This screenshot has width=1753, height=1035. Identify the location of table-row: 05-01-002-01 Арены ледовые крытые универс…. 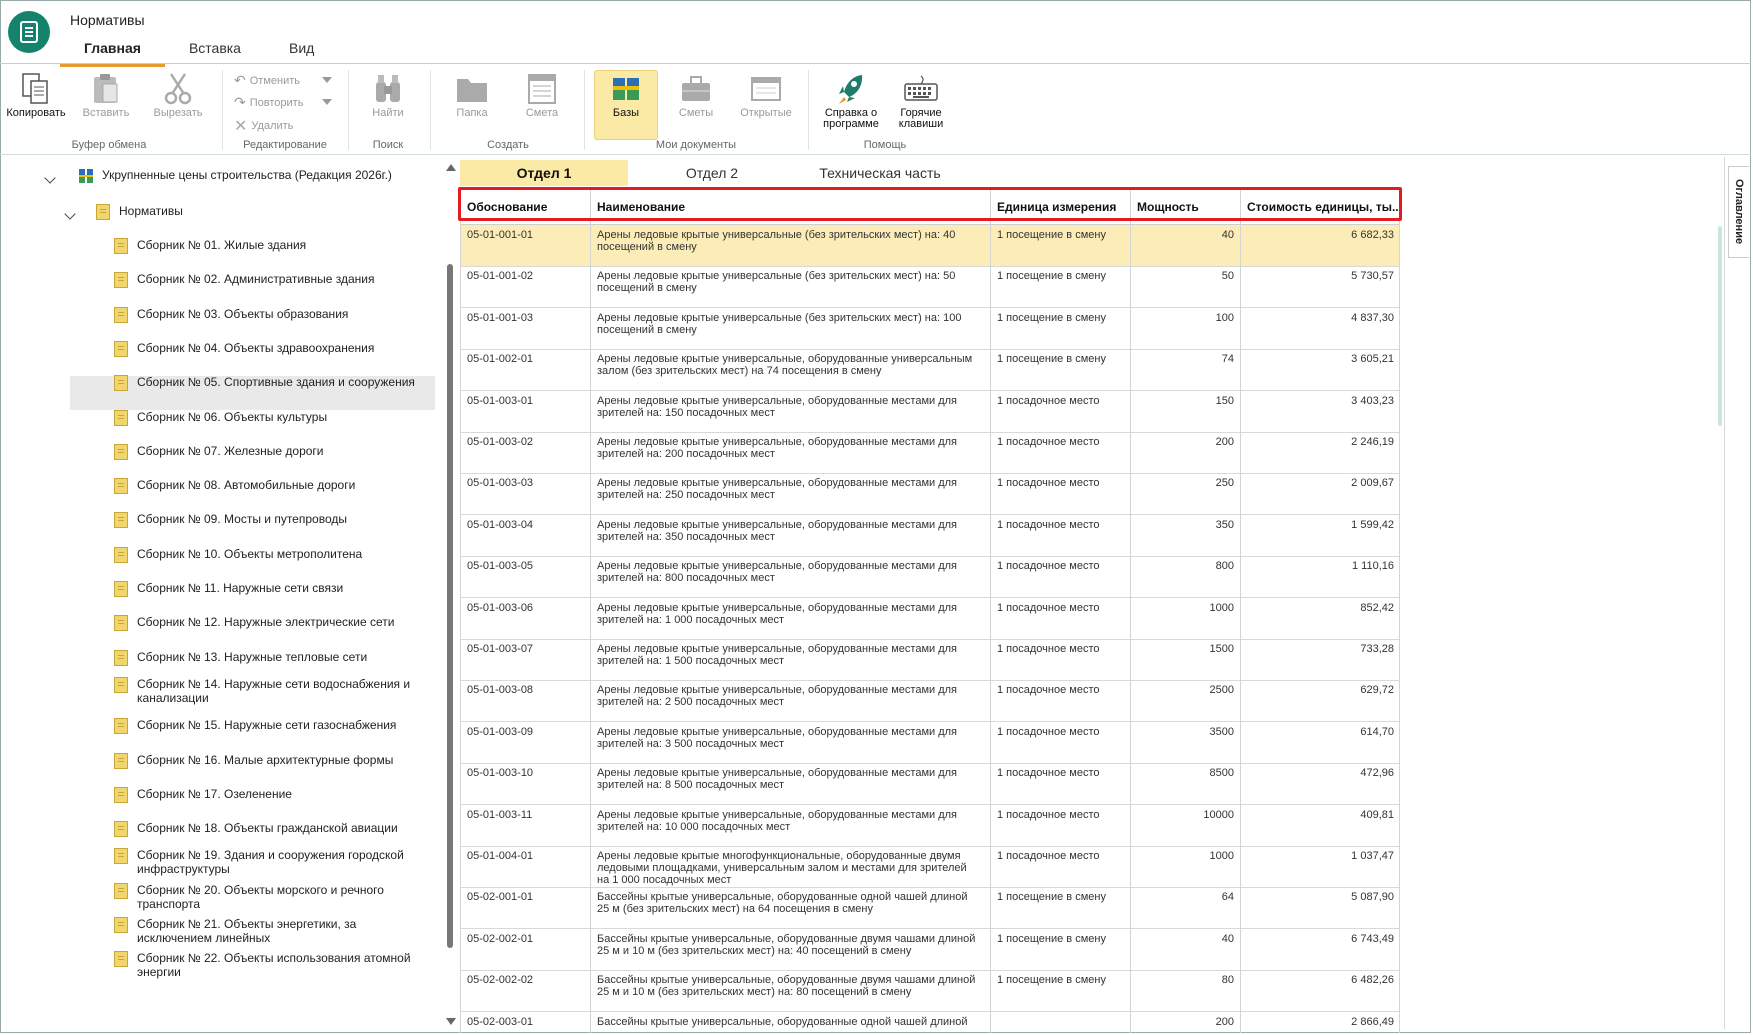
(929, 370).